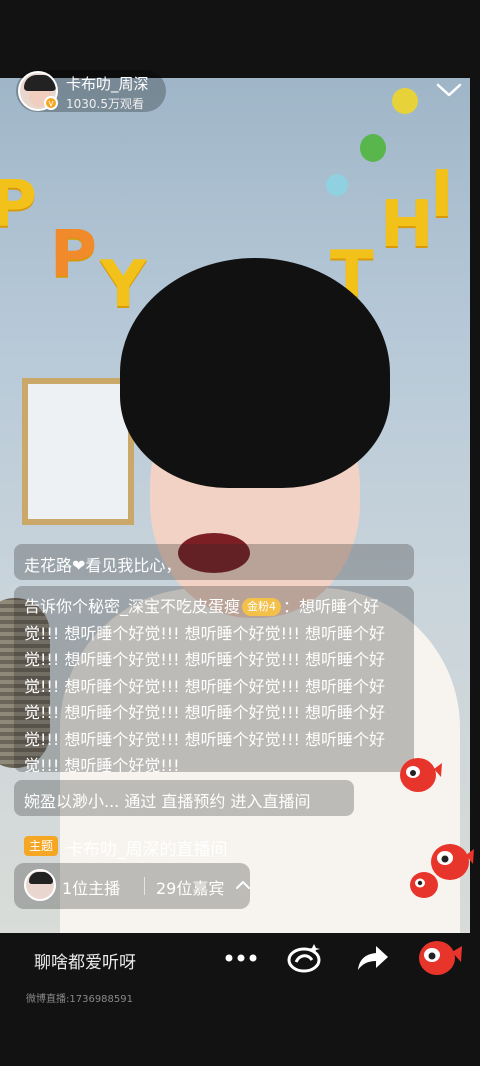  What do you see at coordinates (214, 562) in the screenshot?
I see `comment-item: 走花路❤看见我比心，` at bounding box center [214, 562].